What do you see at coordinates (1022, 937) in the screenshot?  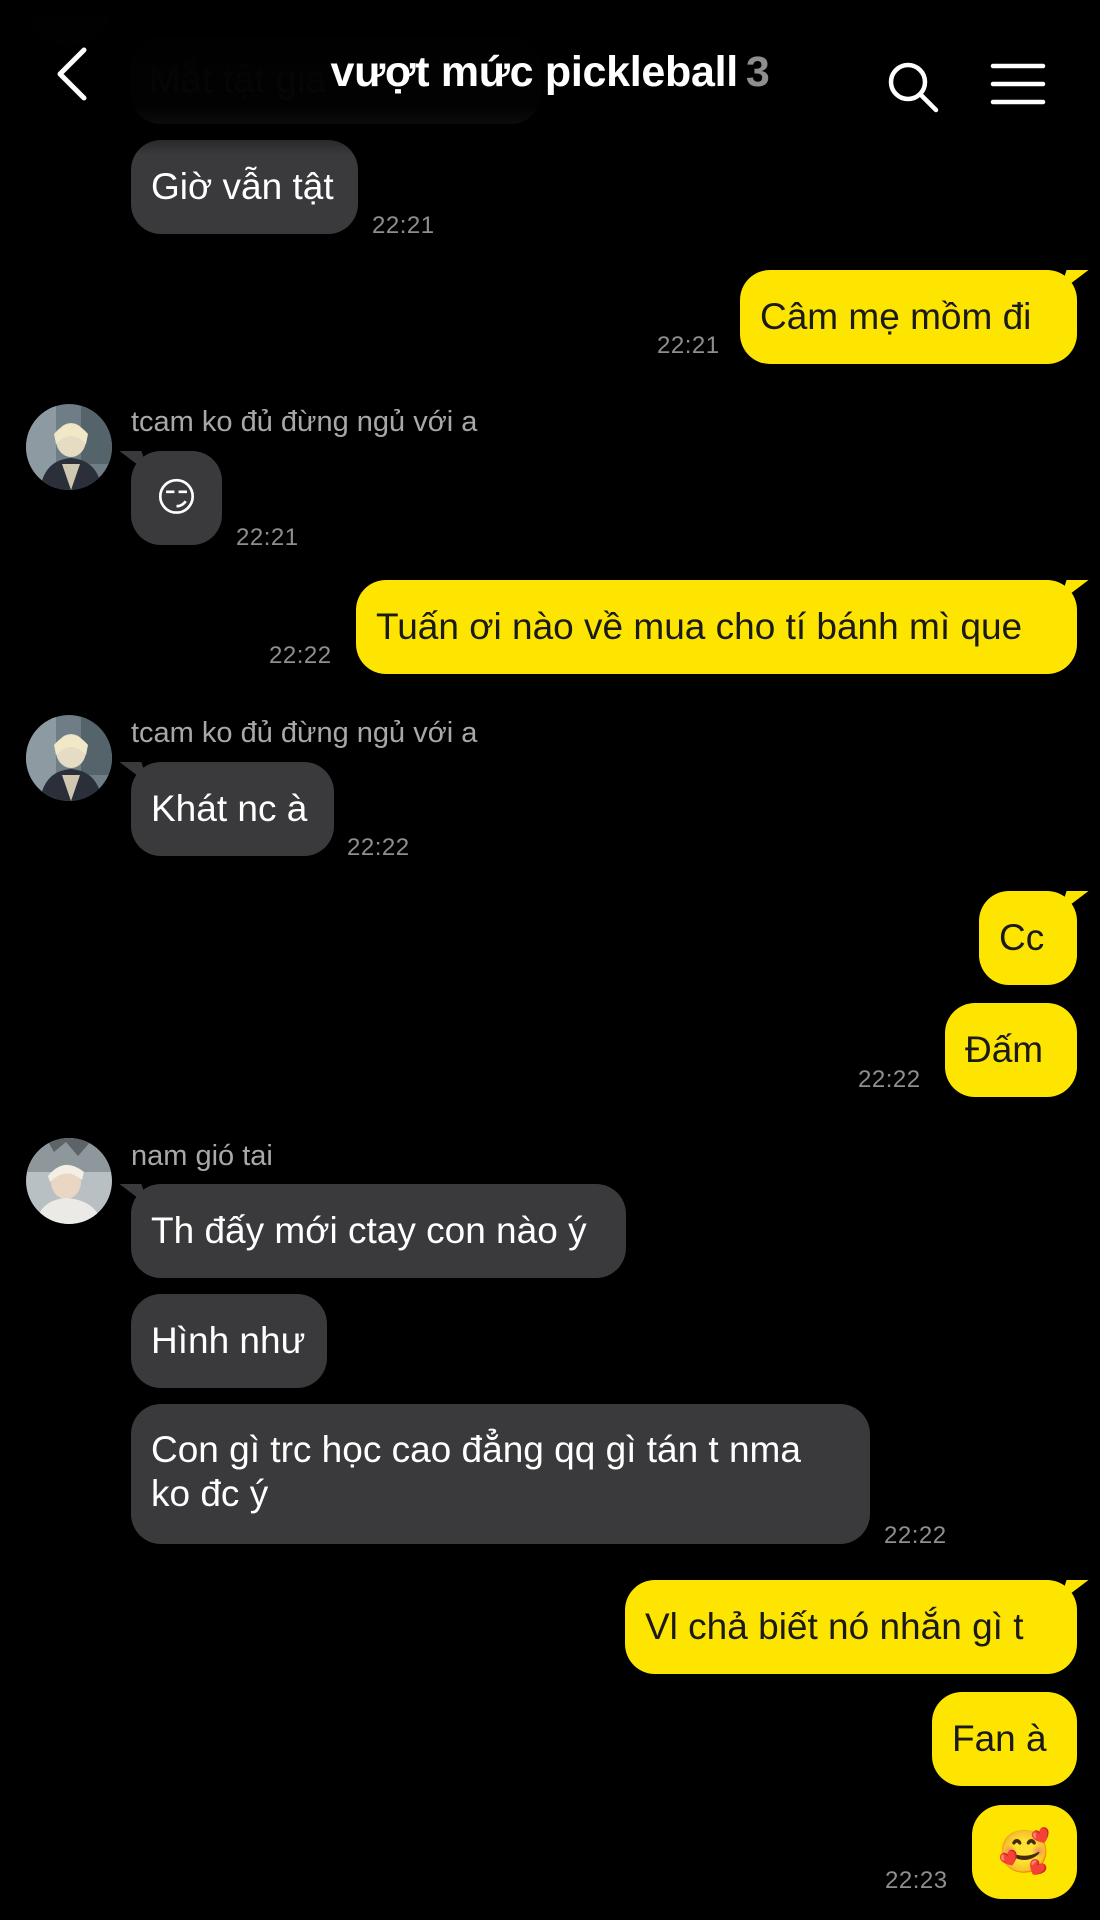 I see `message-text: Cc` at bounding box center [1022, 937].